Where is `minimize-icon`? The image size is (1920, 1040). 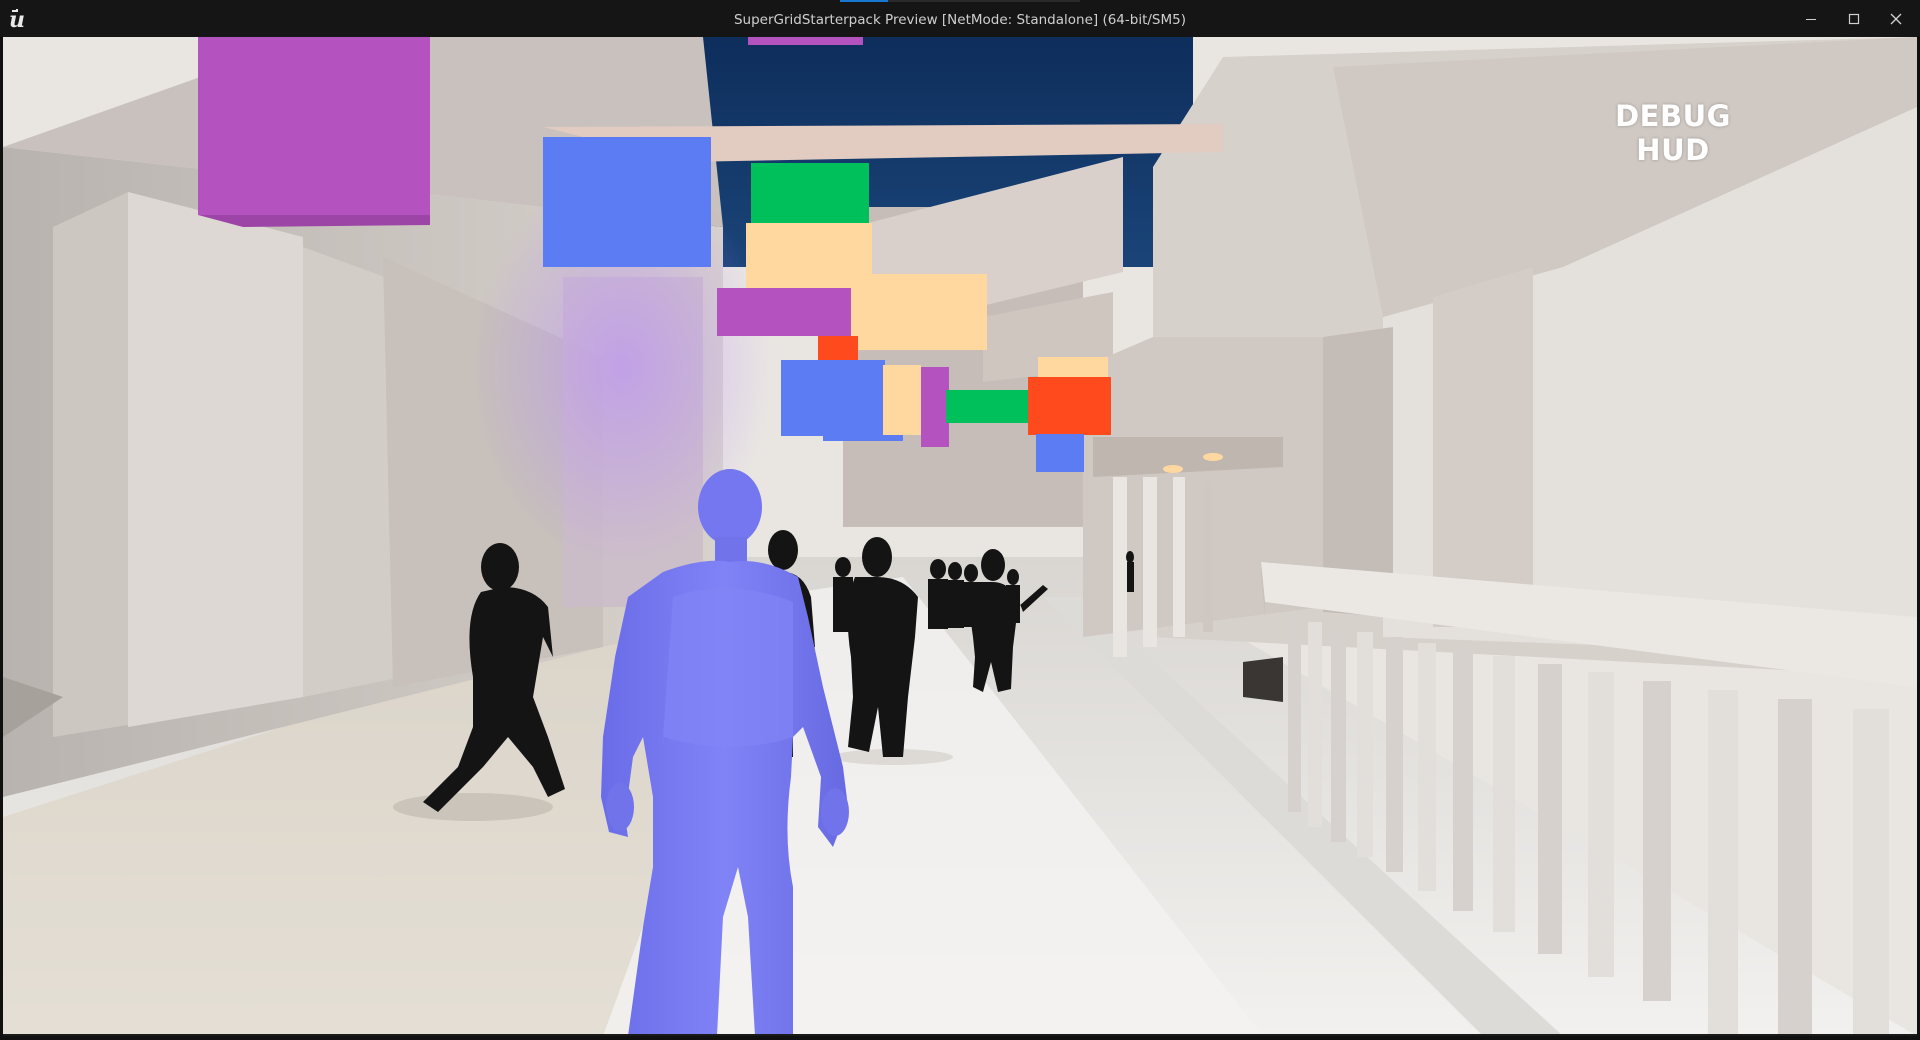
minimize-icon is located at coordinates (1811, 19).